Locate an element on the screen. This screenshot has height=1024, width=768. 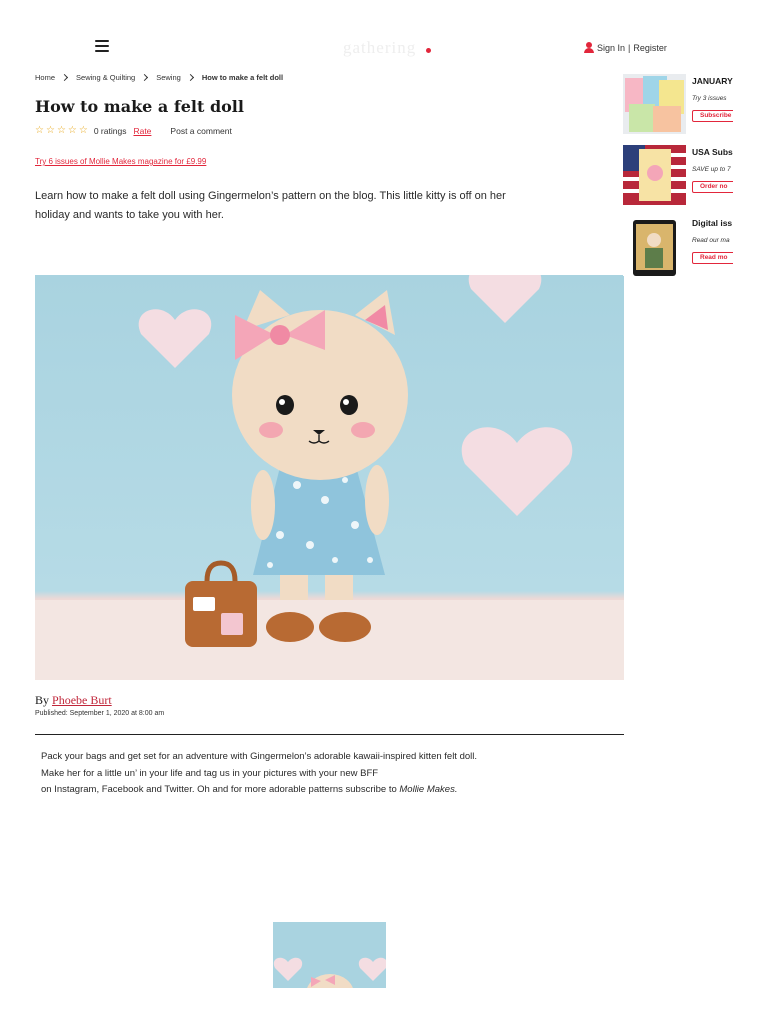
logo-text: gathering is located at coordinates (380, 47).